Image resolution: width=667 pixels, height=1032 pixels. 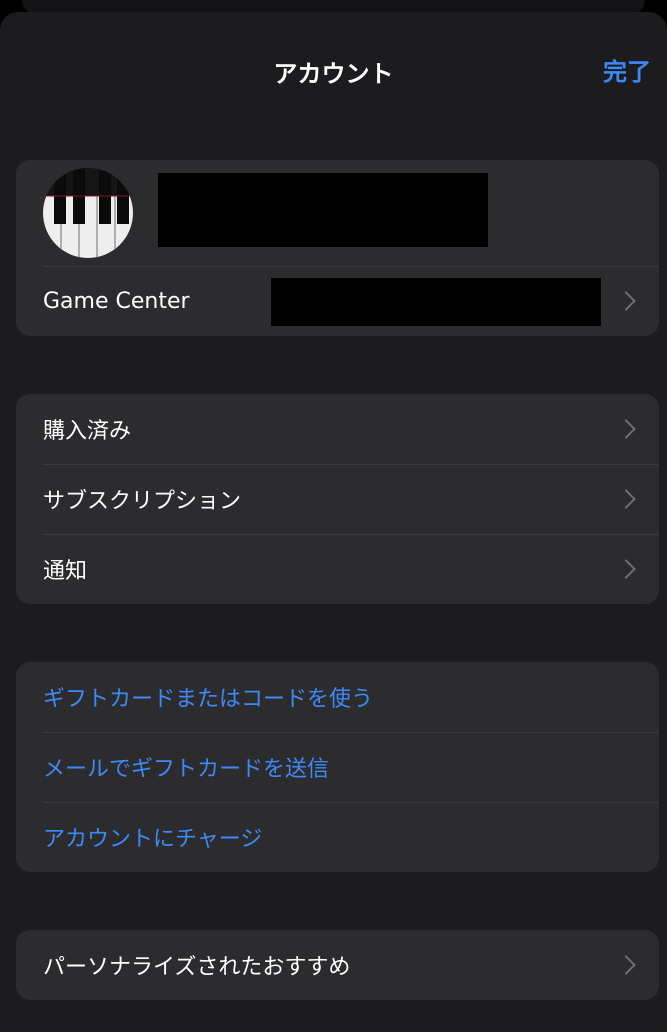 I want to click on game-center-row: Game Center, so click(x=337, y=301).